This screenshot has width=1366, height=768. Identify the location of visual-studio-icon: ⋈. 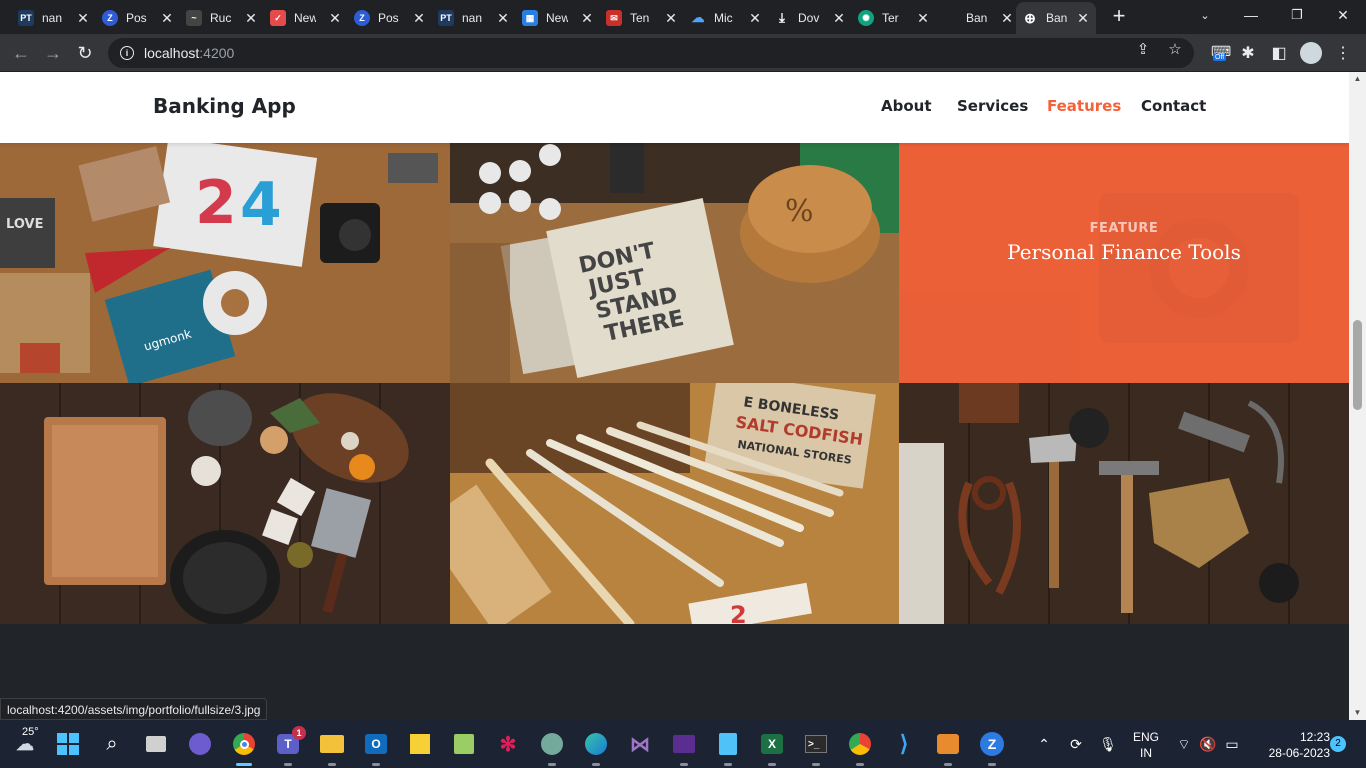
(640, 744).